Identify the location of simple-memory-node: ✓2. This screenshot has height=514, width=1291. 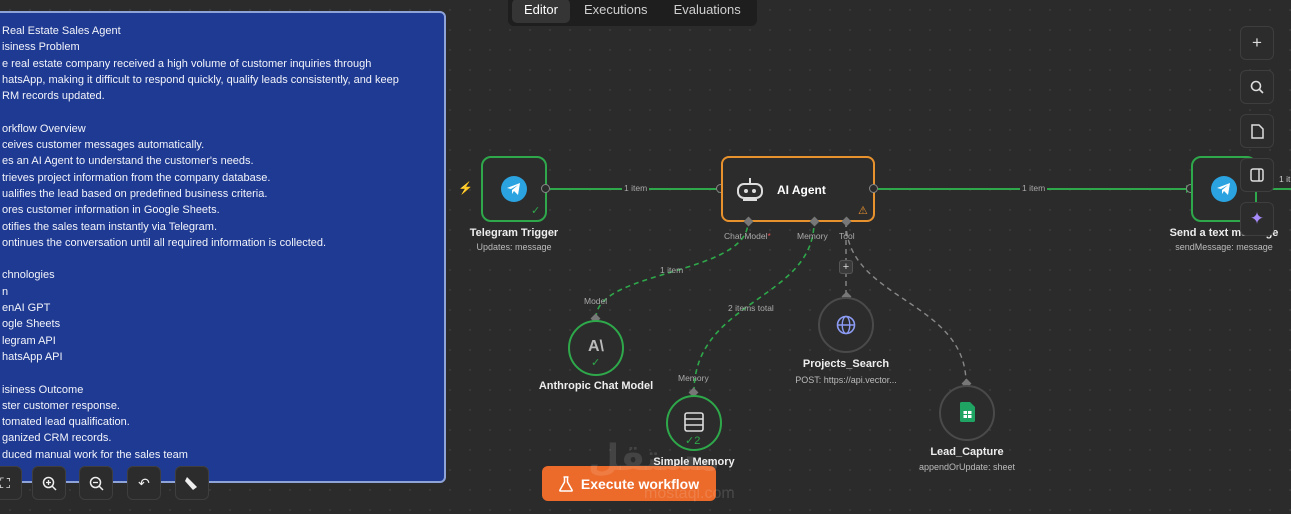
(694, 423).